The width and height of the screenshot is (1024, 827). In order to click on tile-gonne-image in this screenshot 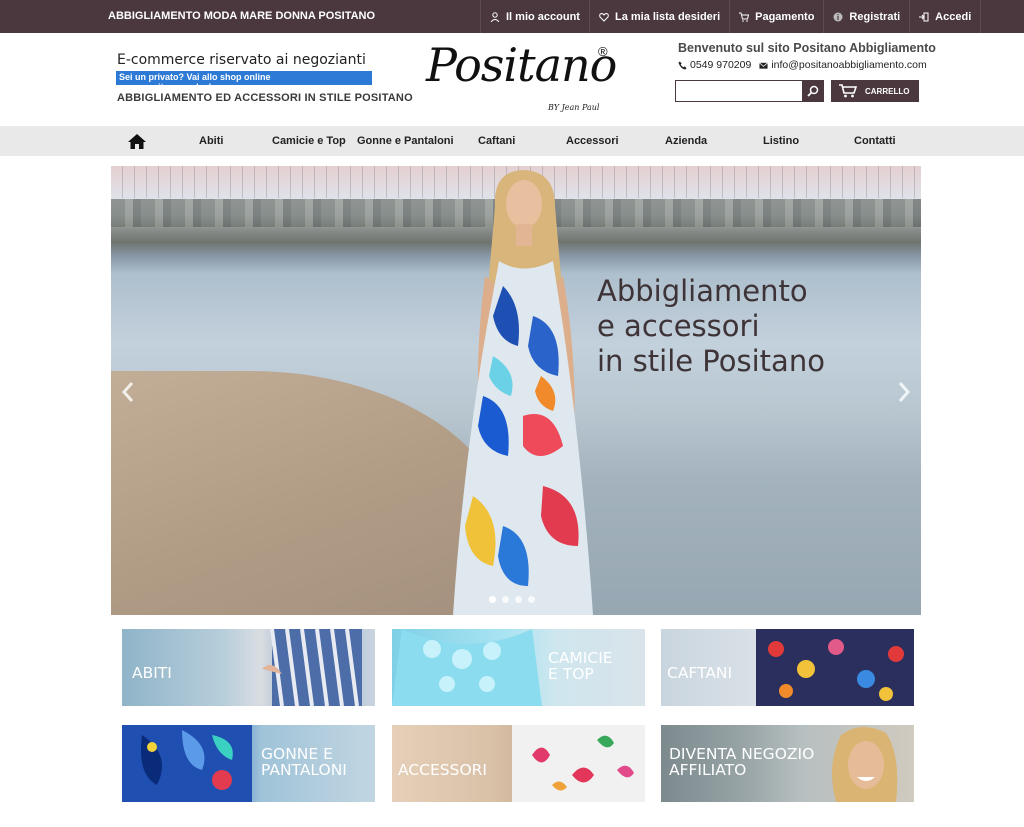, I will do `click(187, 763)`.